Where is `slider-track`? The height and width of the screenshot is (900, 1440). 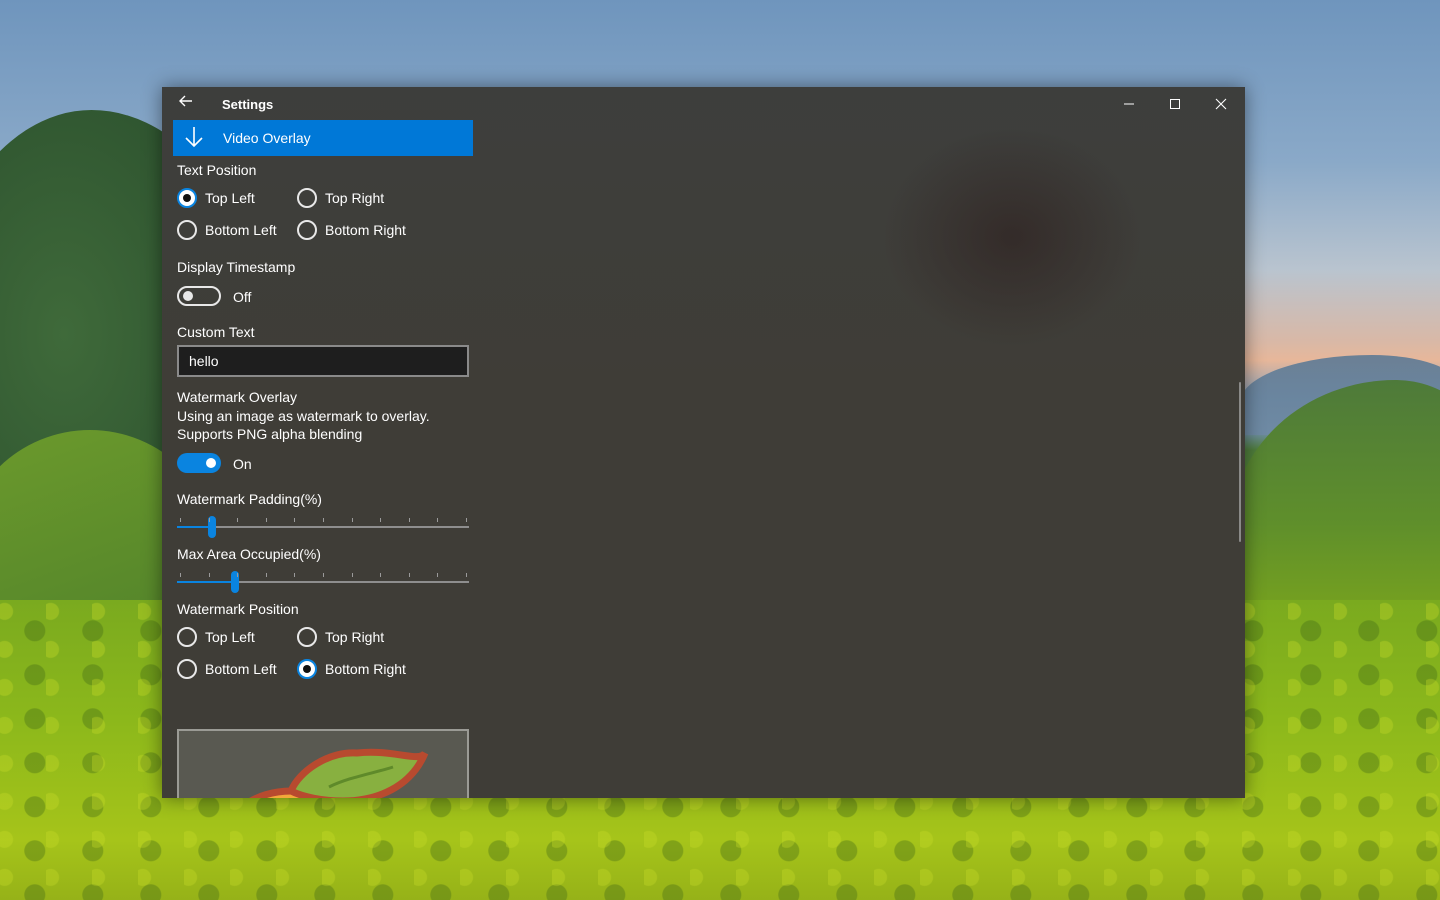 slider-track is located at coordinates (323, 527).